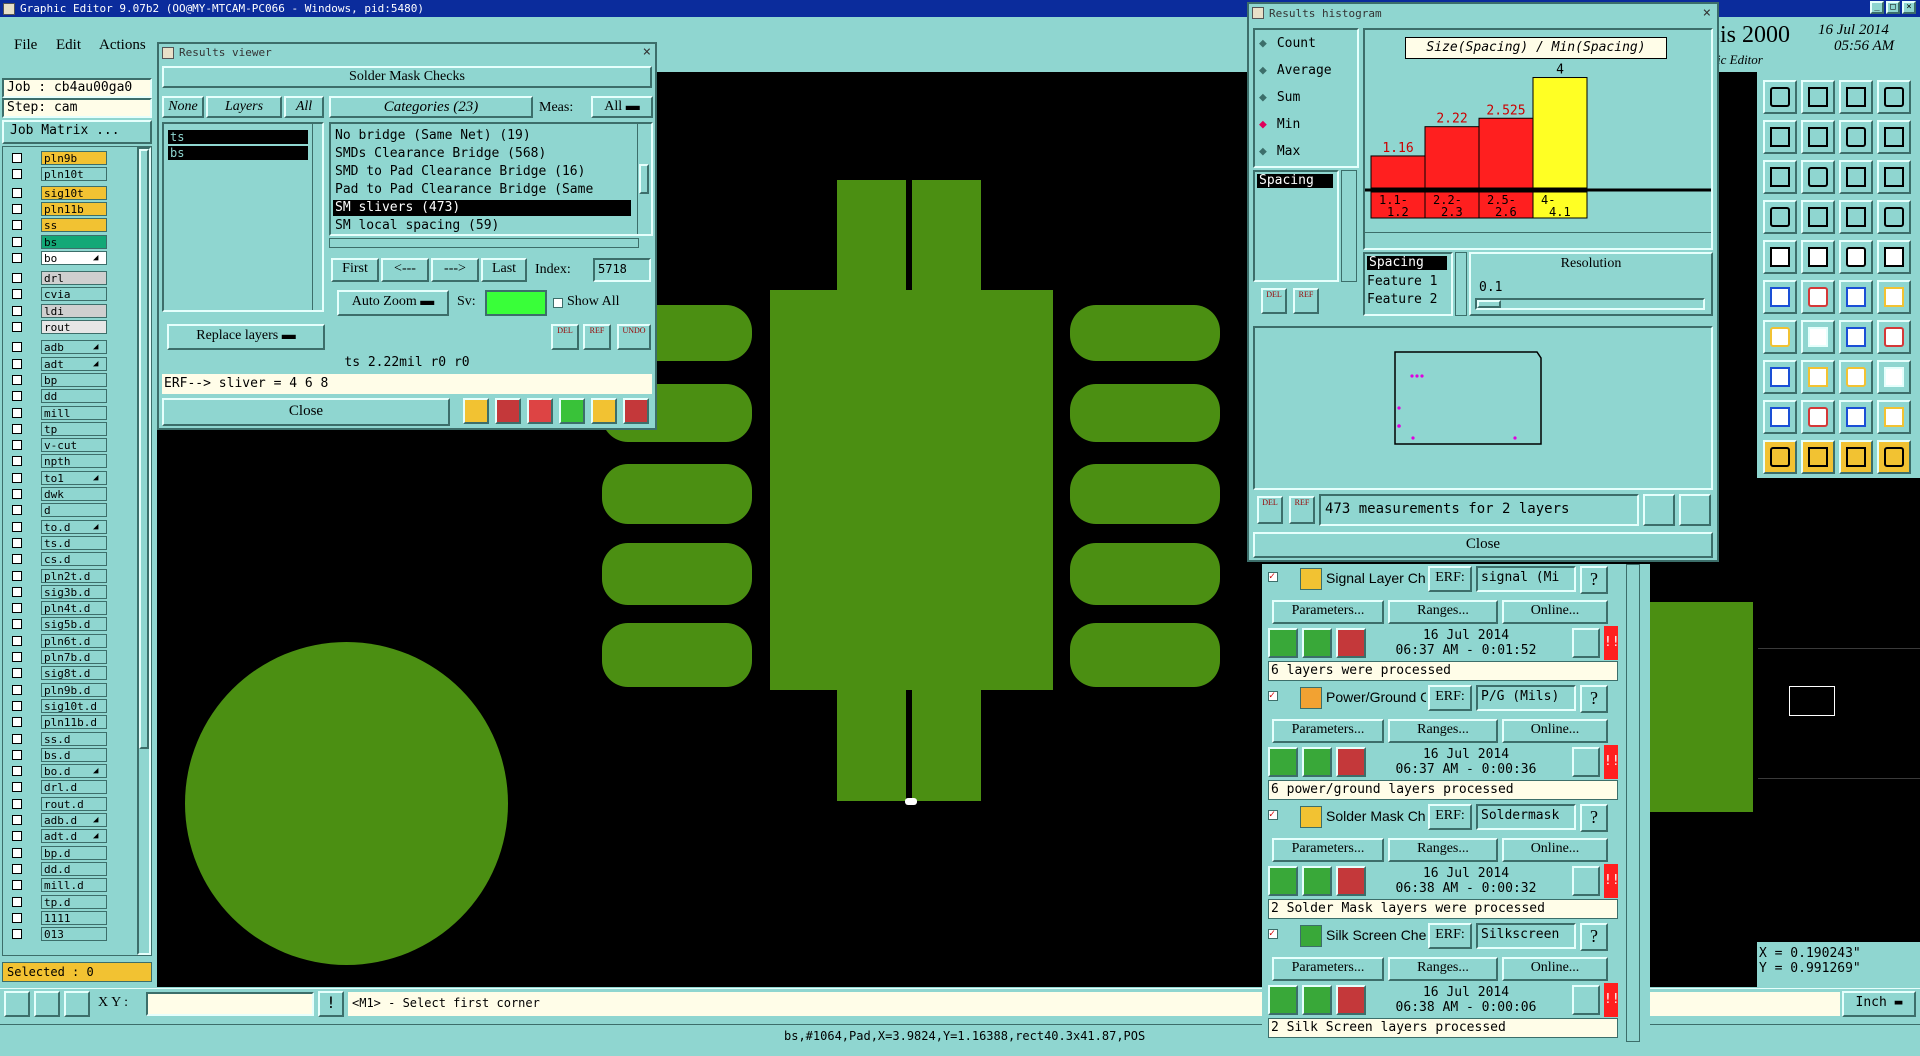  I want to click on layer-row: sig10t, so click(66, 192).